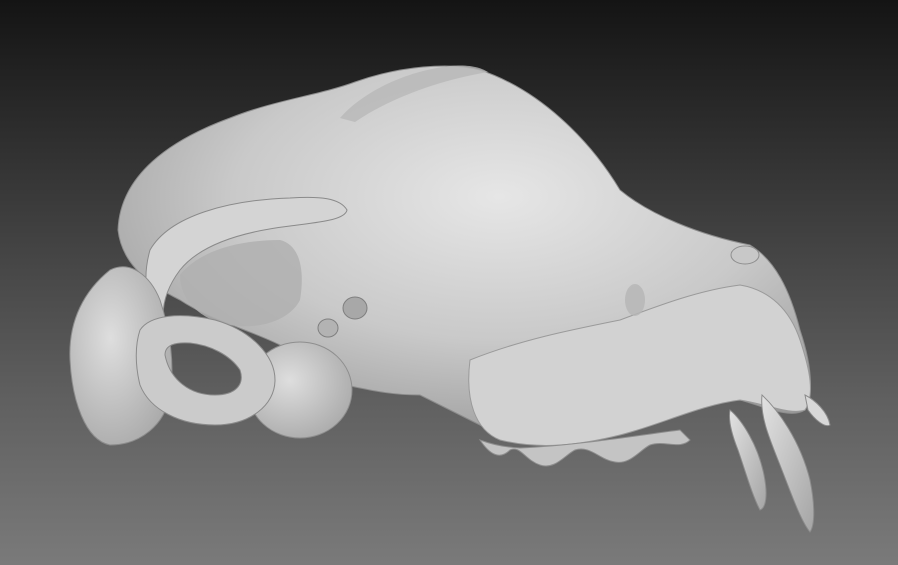  What do you see at coordinates (748, 460) in the screenshot?
I see `canine-tooth-small` at bounding box center [748, 460].